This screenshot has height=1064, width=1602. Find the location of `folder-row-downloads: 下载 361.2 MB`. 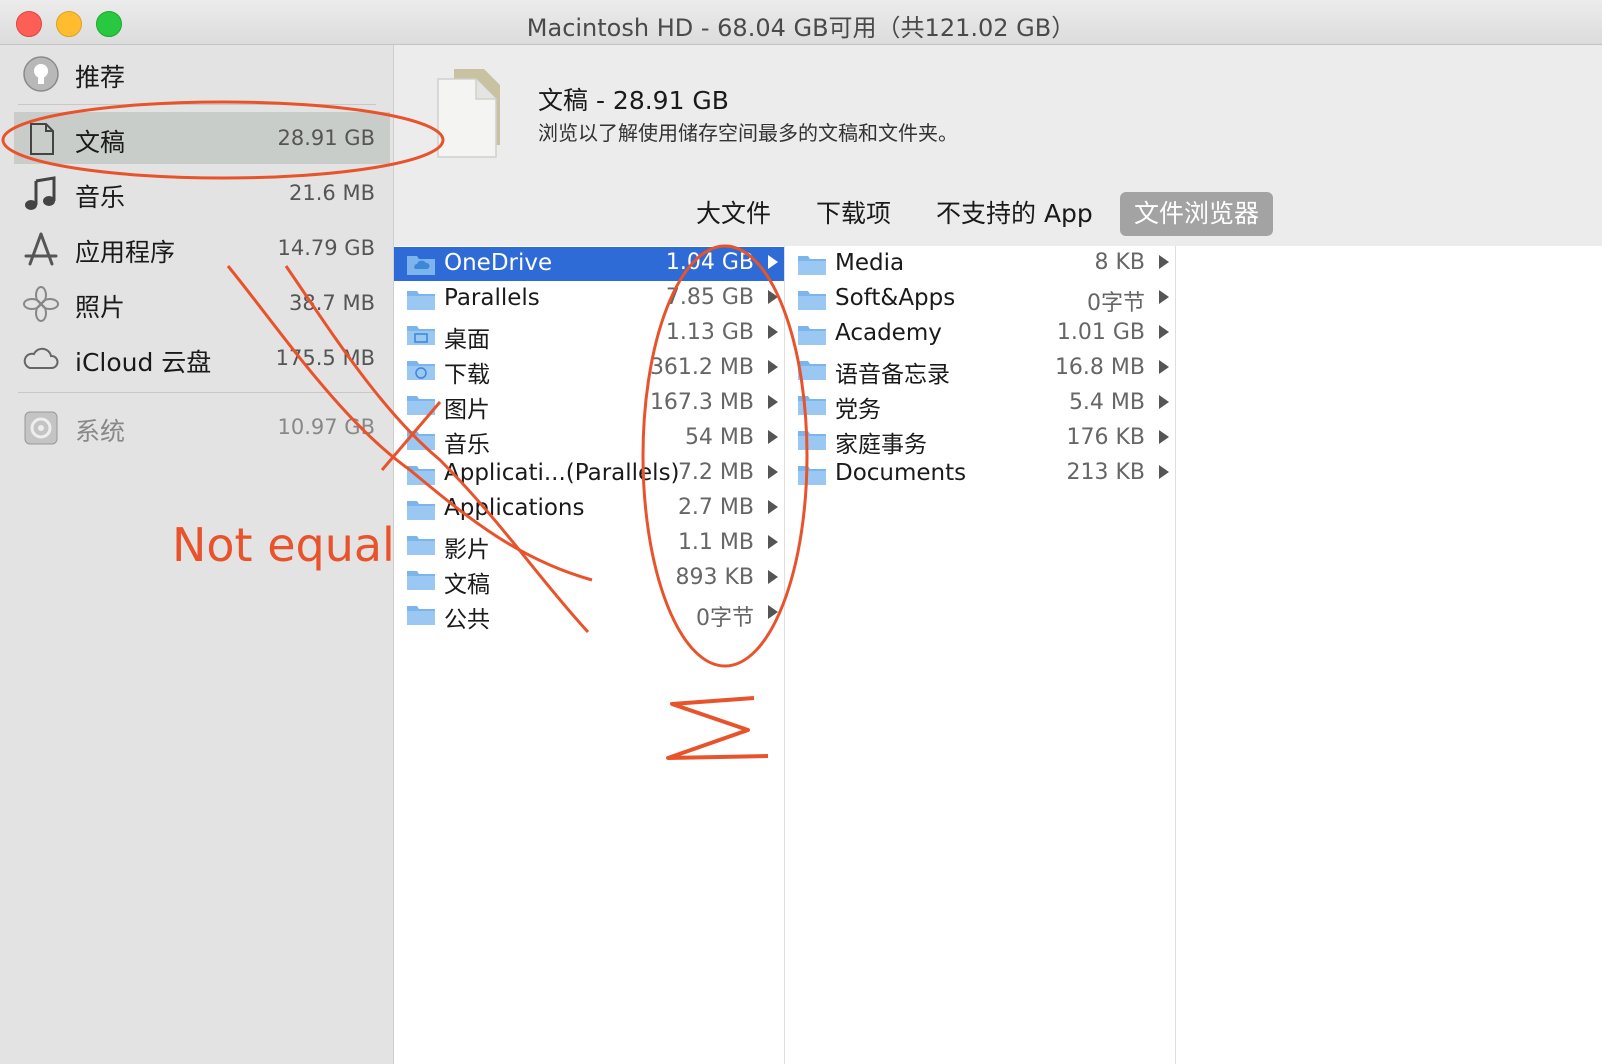

folder-row-downloads: 下载 361.2 MB is located at coordinates (589, 370).